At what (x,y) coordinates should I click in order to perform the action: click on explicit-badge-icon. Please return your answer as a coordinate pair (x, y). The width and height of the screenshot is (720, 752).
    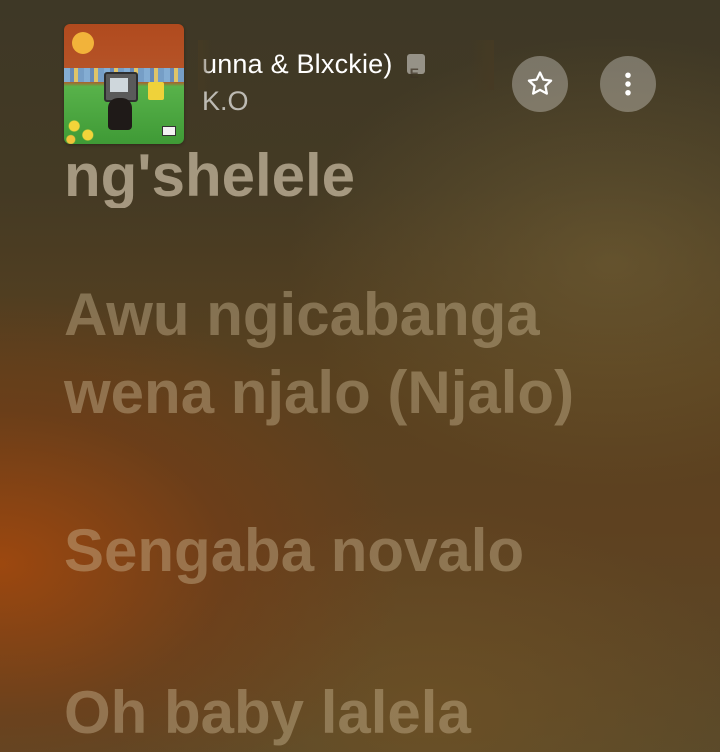
    Looking at the image, I should click on (415, 72).